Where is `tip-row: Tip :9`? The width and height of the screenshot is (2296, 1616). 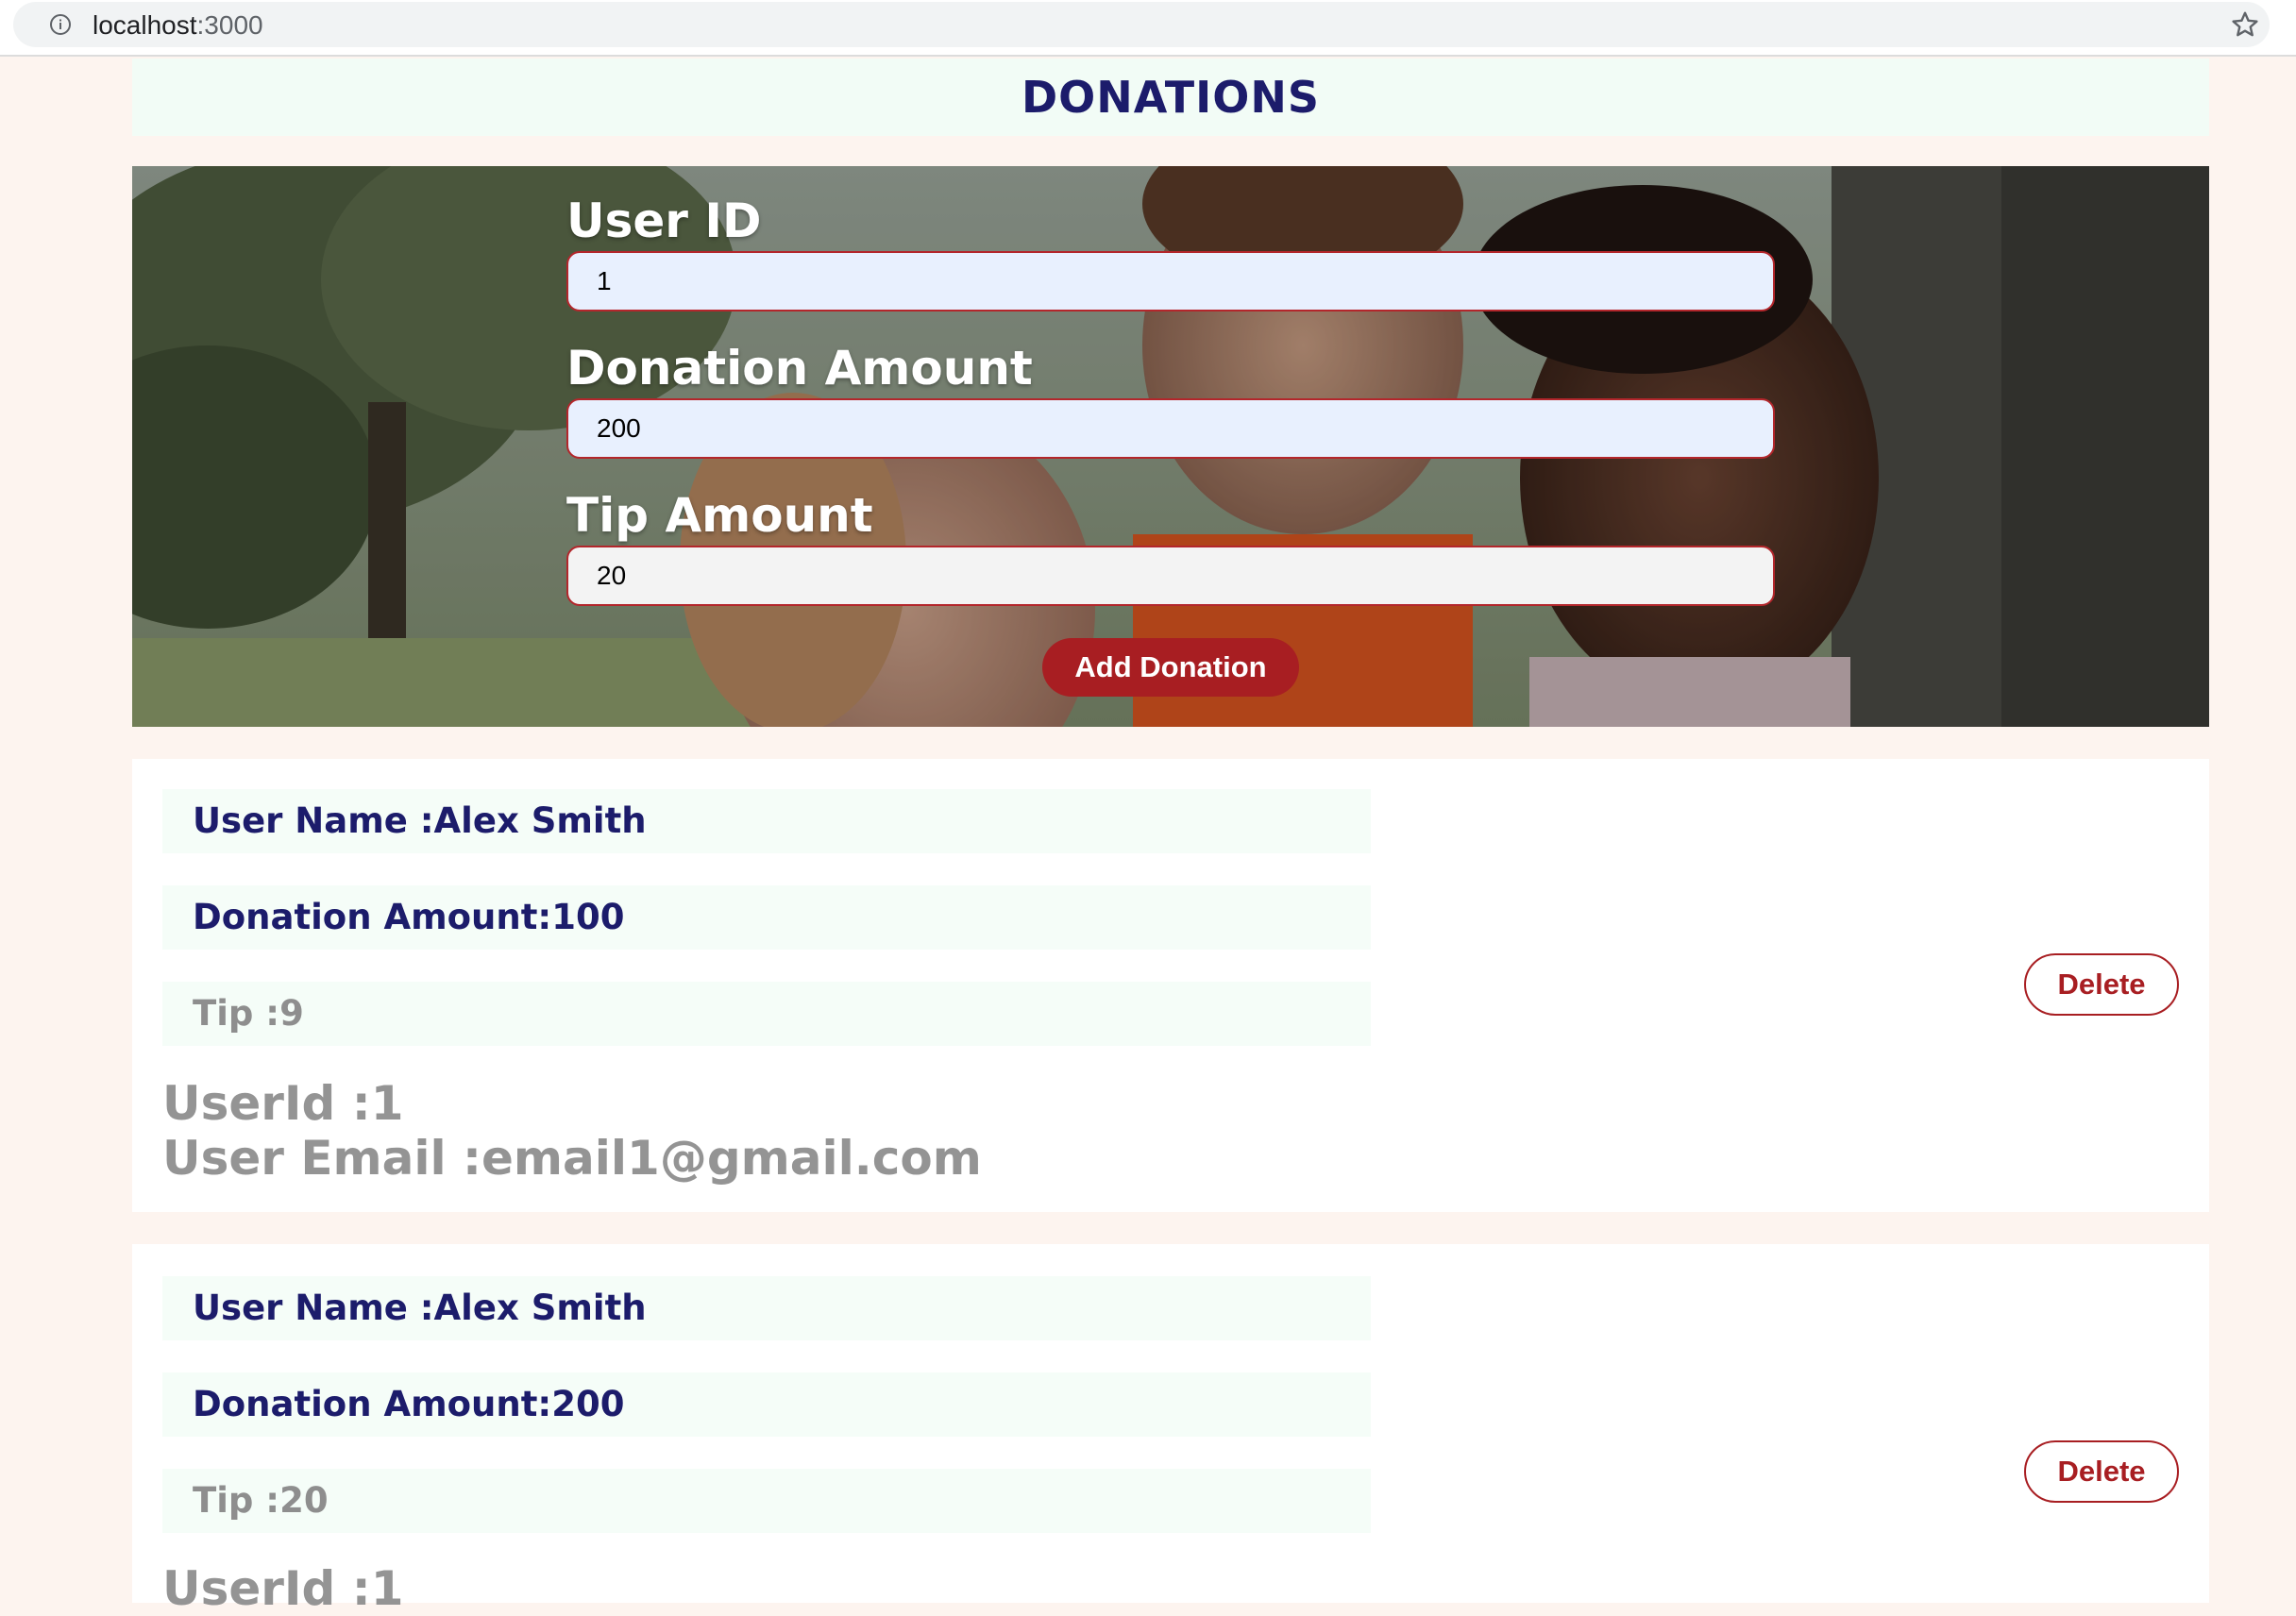 tip-row: Tip :9 is located at coordinates (766, 1014).